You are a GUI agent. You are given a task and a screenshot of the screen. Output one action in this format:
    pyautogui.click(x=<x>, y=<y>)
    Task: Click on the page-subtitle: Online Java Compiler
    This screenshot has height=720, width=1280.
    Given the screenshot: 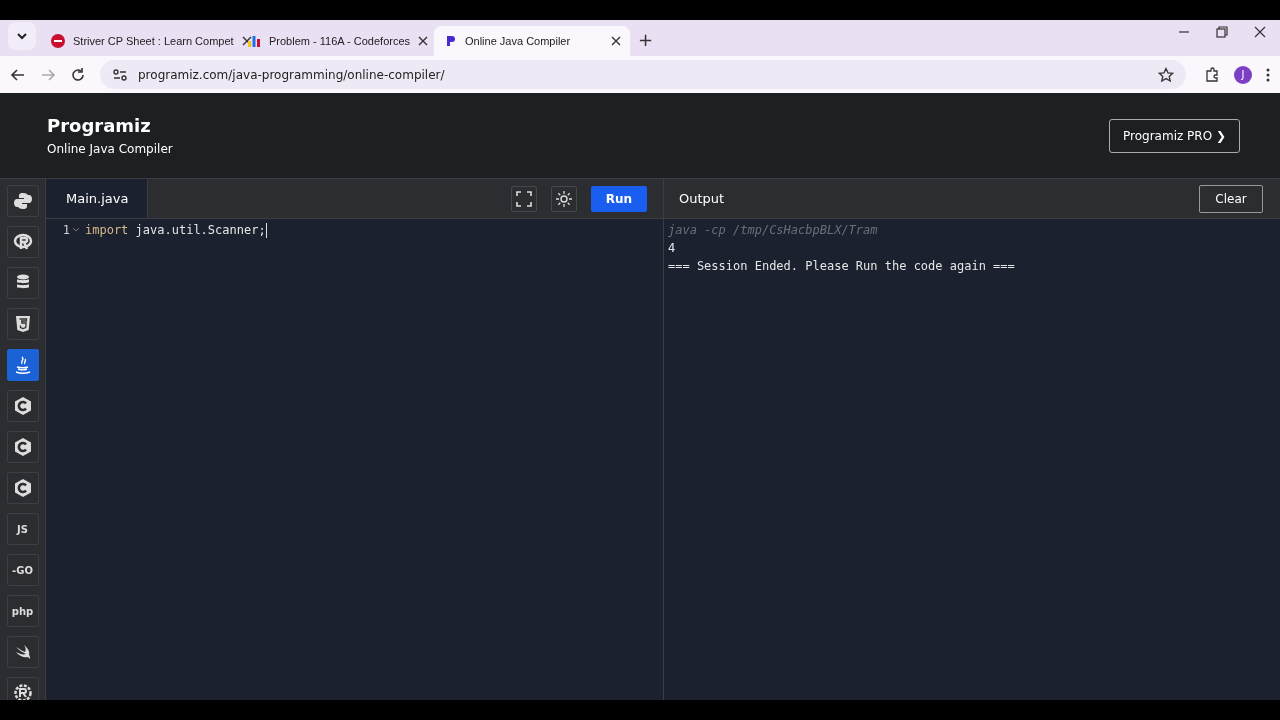 What is the action you would take?
    pyautogui.click(x=110, y=149)
    